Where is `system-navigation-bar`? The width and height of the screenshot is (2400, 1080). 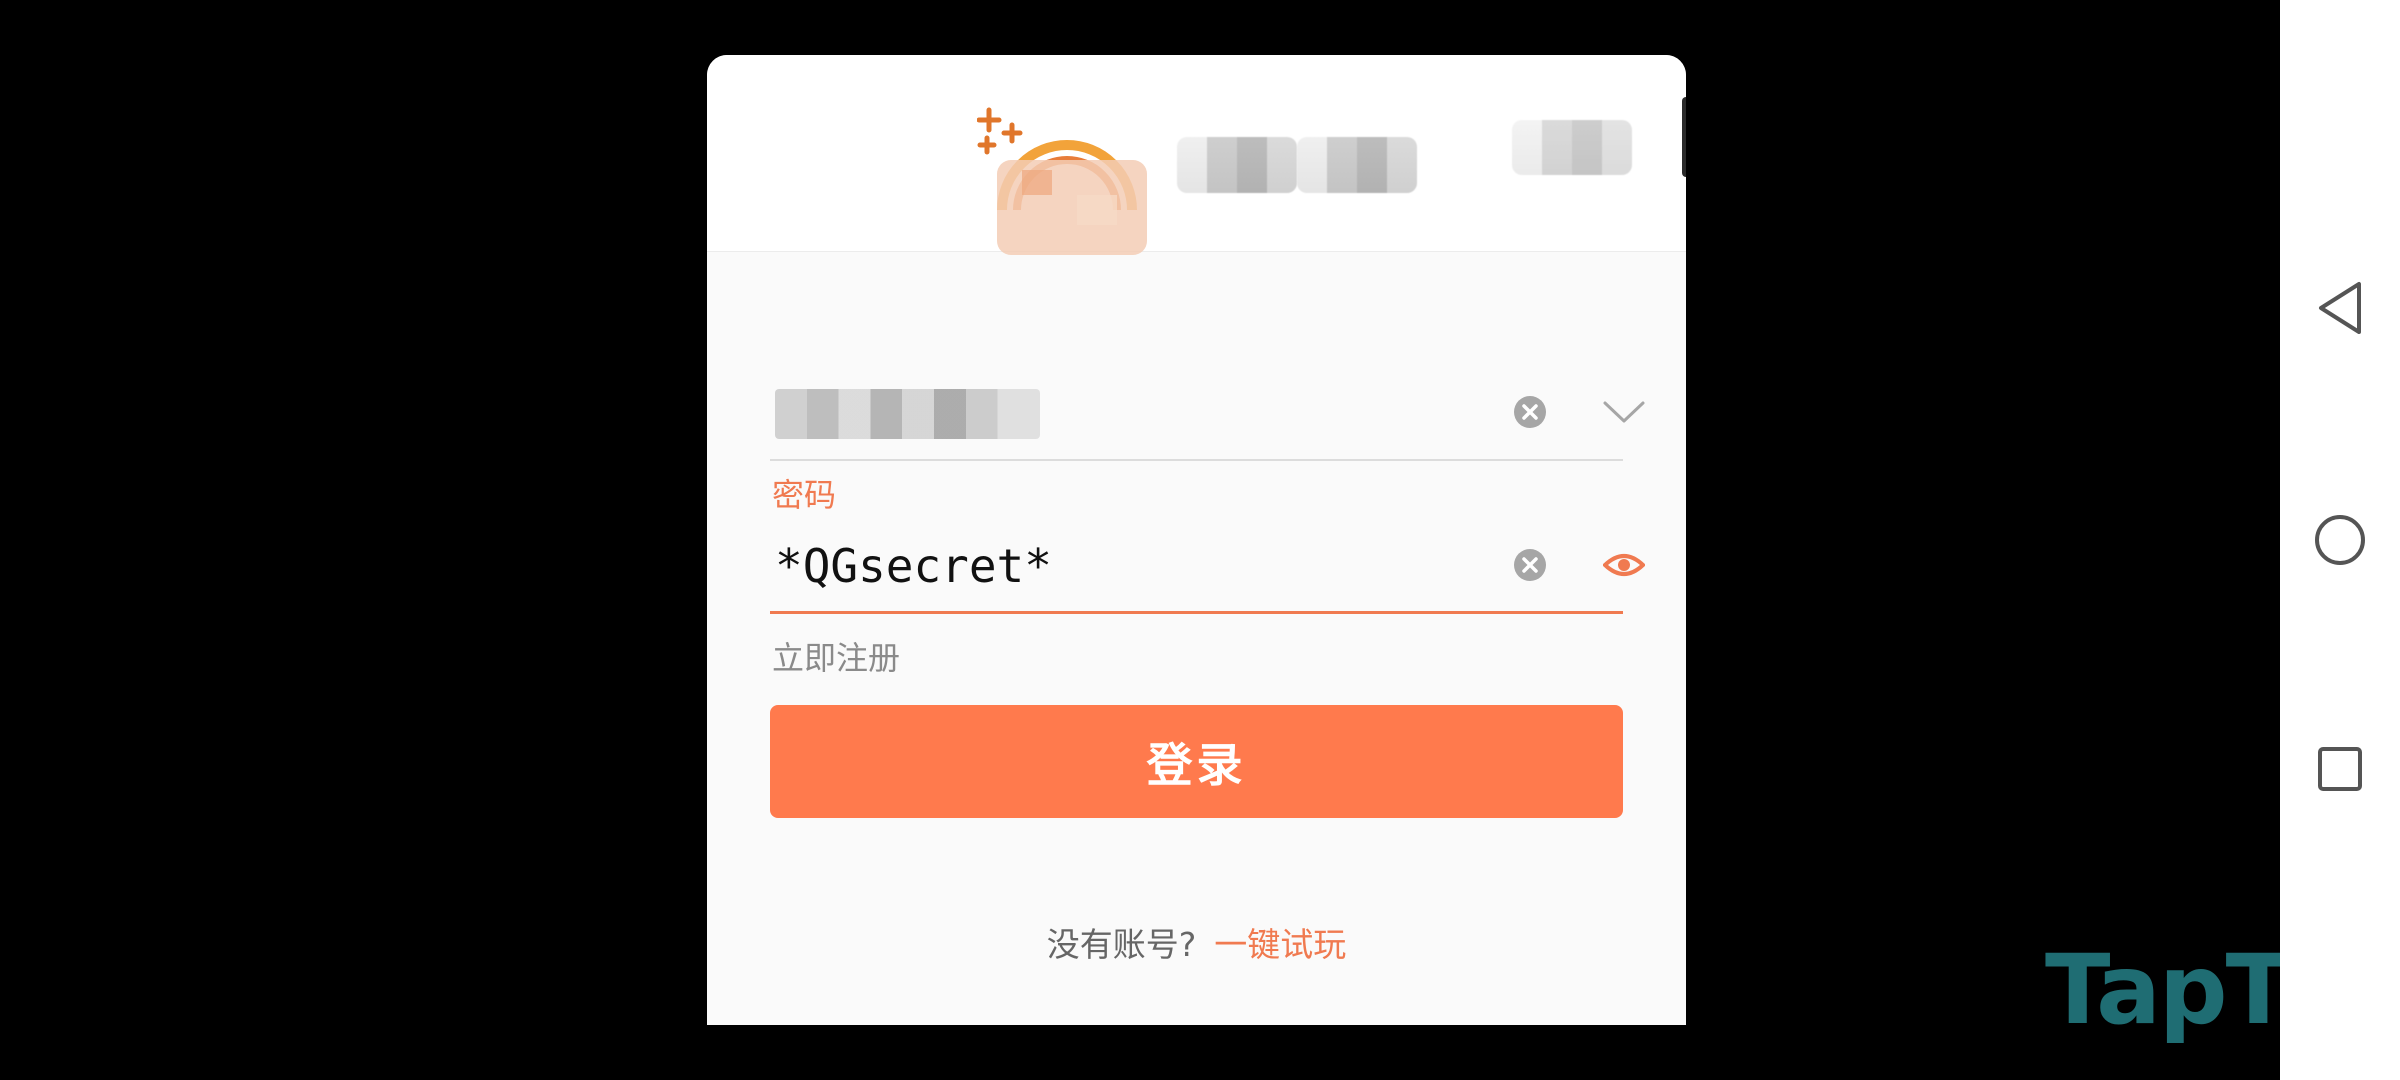
system-navigation-bar is located at coordinates (2340, 540).